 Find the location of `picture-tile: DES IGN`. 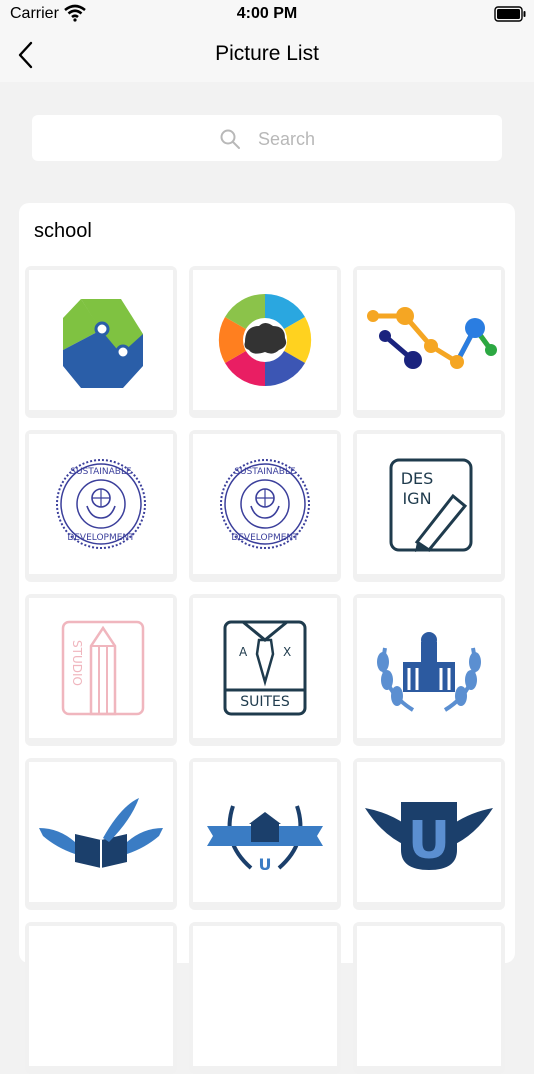

picture-tile: DES IGN is located at coordinates (429, 506).